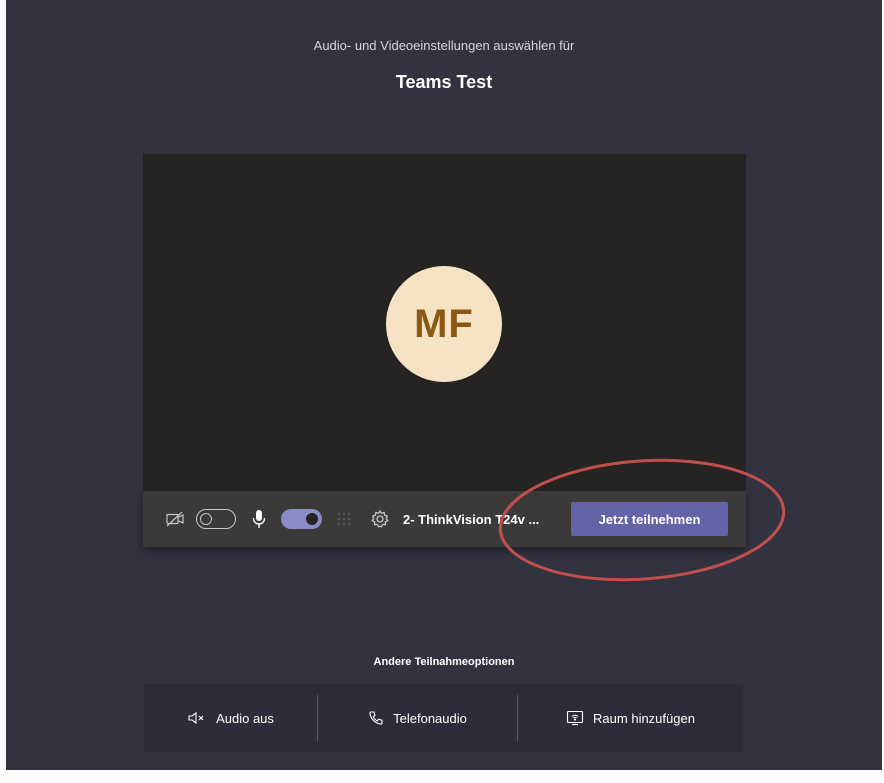  What do you see at coordinates (644, 718) in the screenshot?
I see `add-room-label: Raum hinzufügen` at bounding box center [644, 718].